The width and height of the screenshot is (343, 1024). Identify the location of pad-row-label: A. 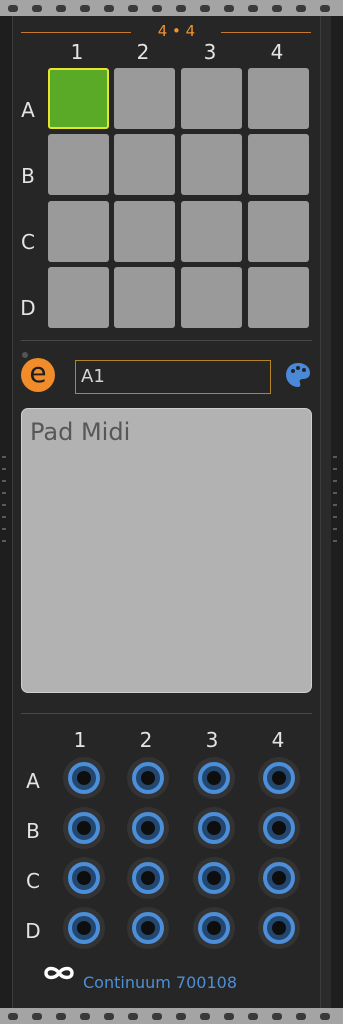
(28, 110).